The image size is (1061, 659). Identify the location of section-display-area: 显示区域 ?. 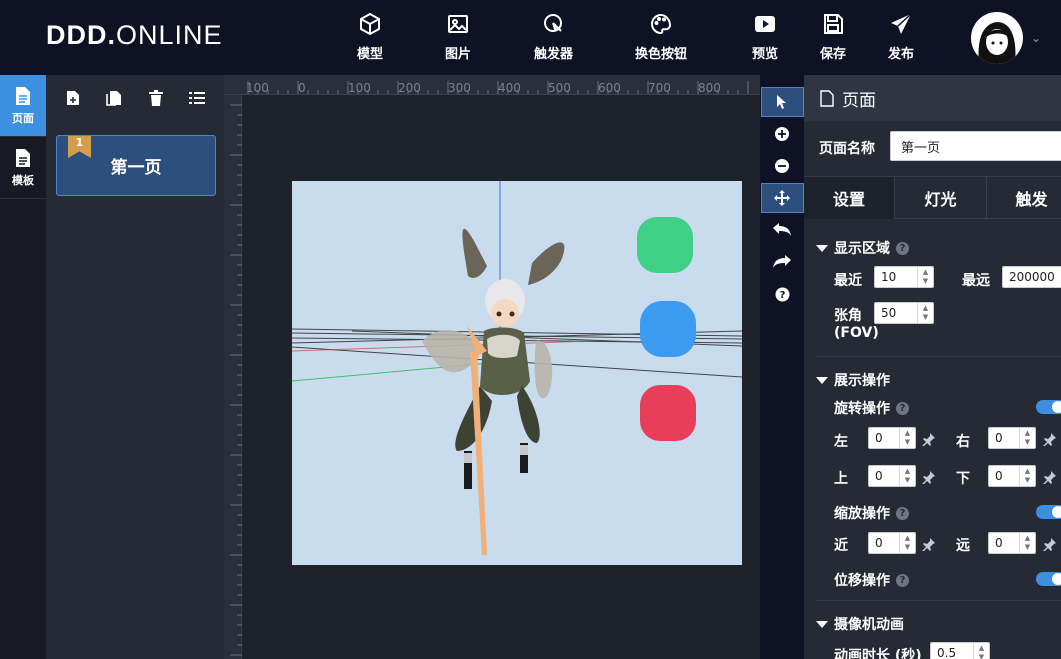
(862, 248).